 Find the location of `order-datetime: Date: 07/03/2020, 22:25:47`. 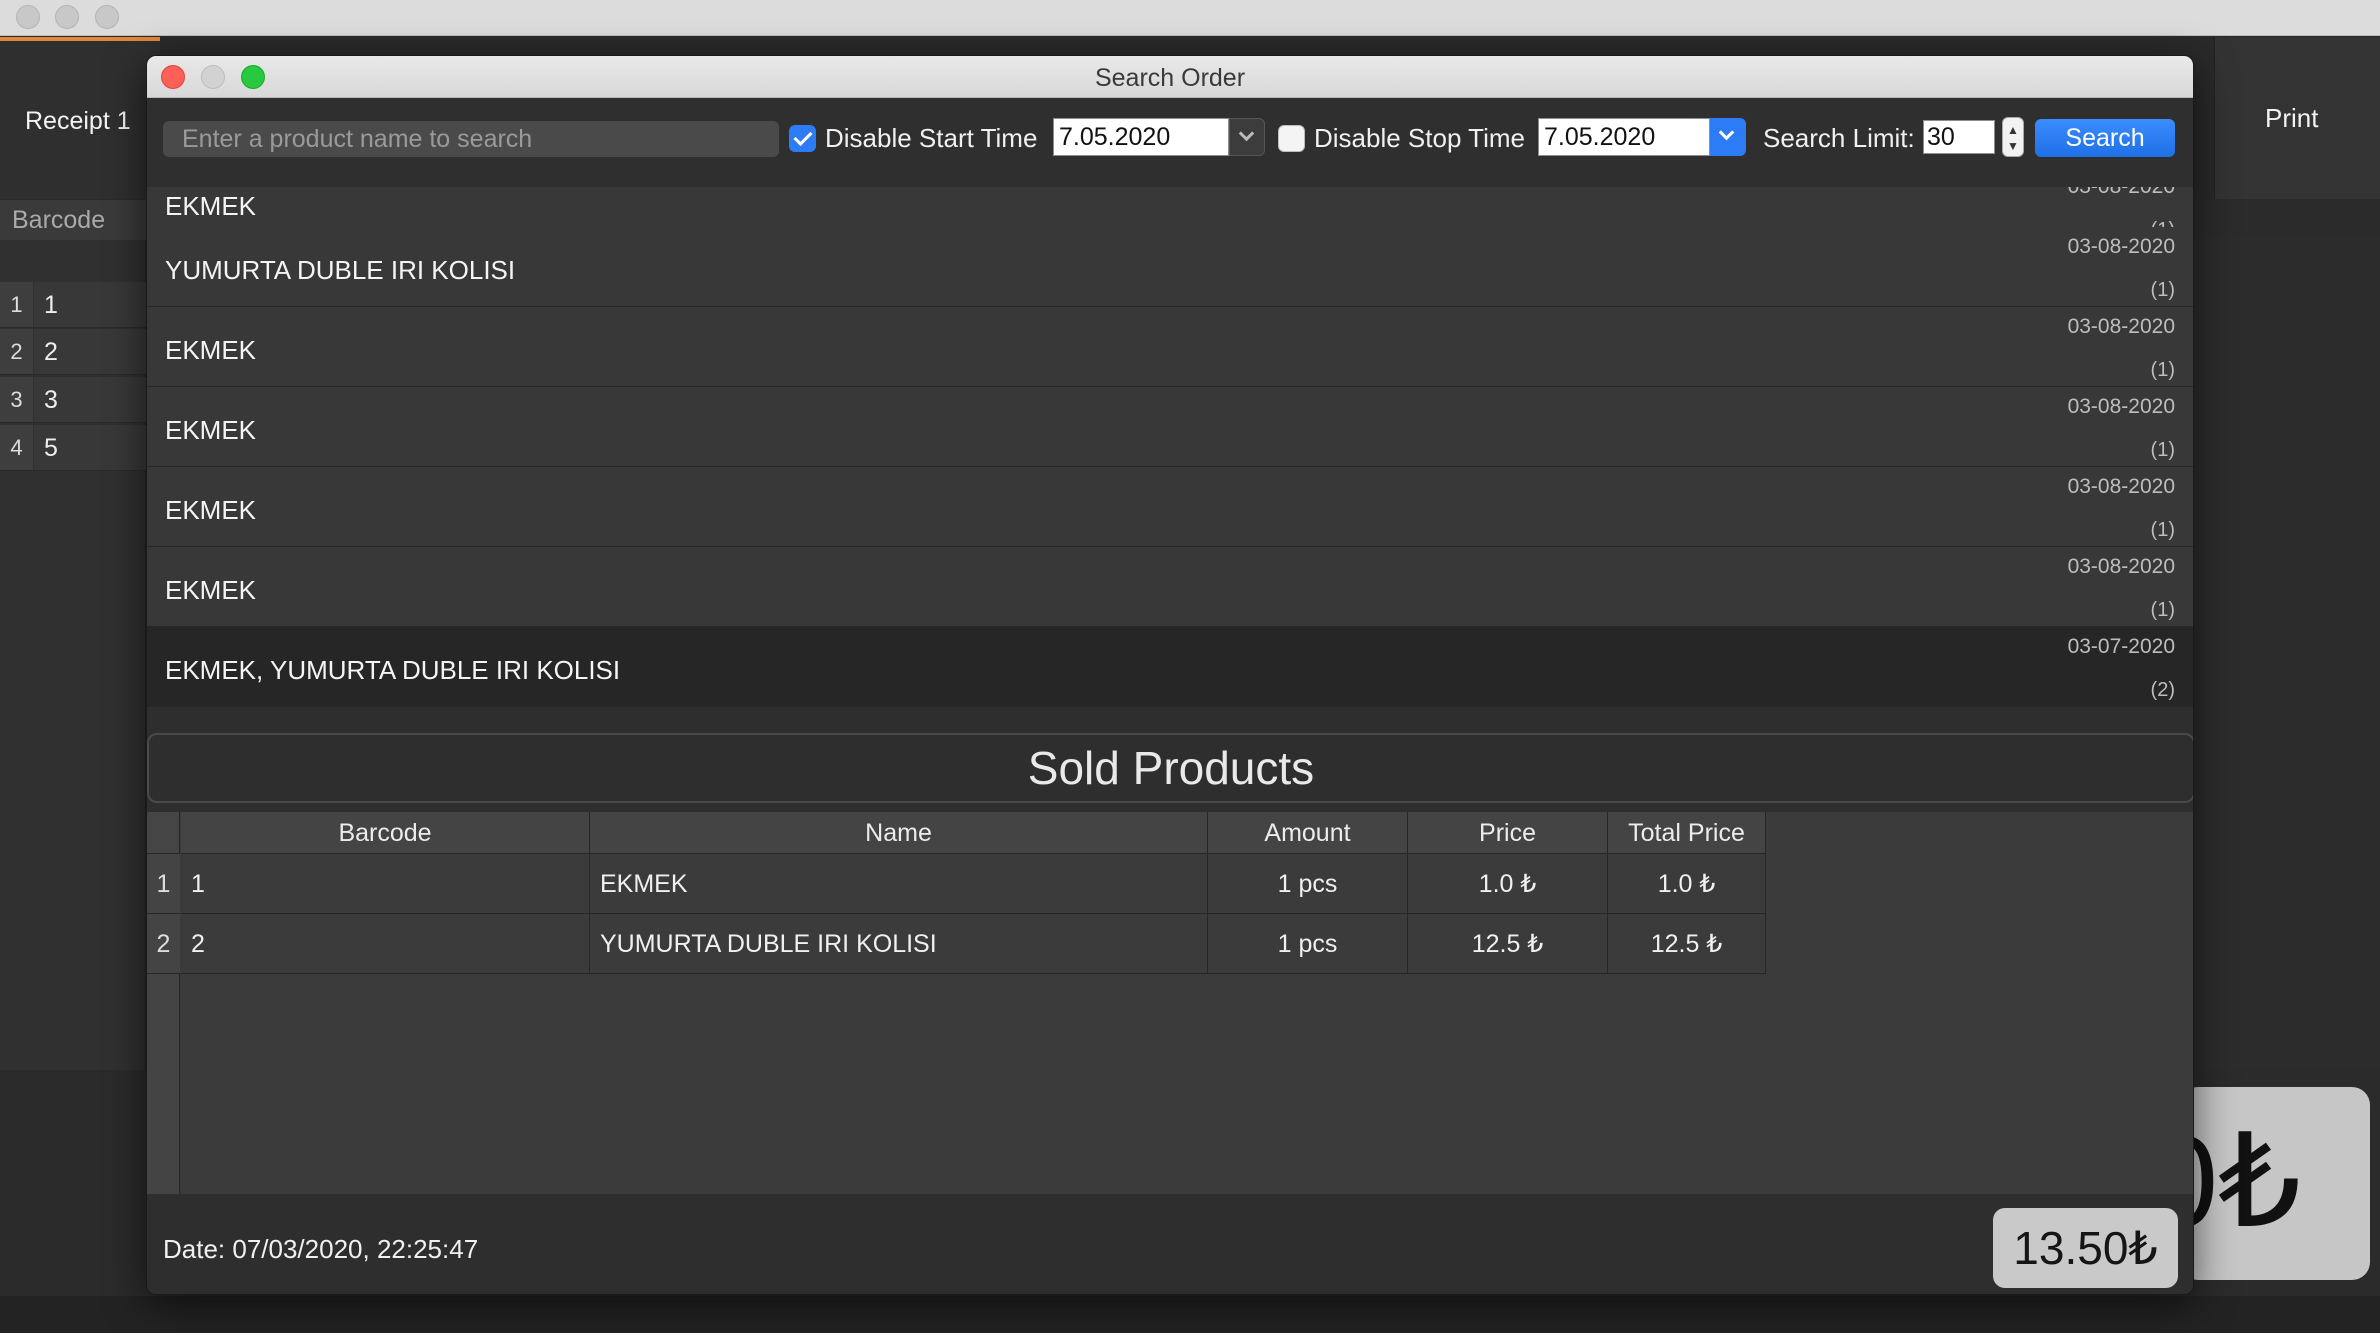

order-datetime: Date: 07/03/2020, 22:25:47 is located at coordinates (321, 1249).